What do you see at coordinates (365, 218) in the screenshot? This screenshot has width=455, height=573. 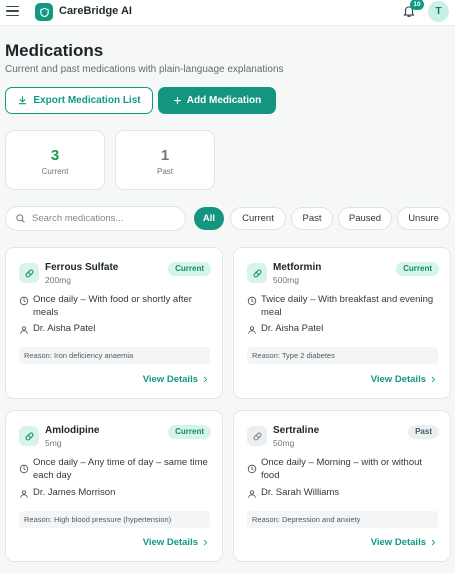 I see `filter-paused: Paused` at bounding box center [365, 218].